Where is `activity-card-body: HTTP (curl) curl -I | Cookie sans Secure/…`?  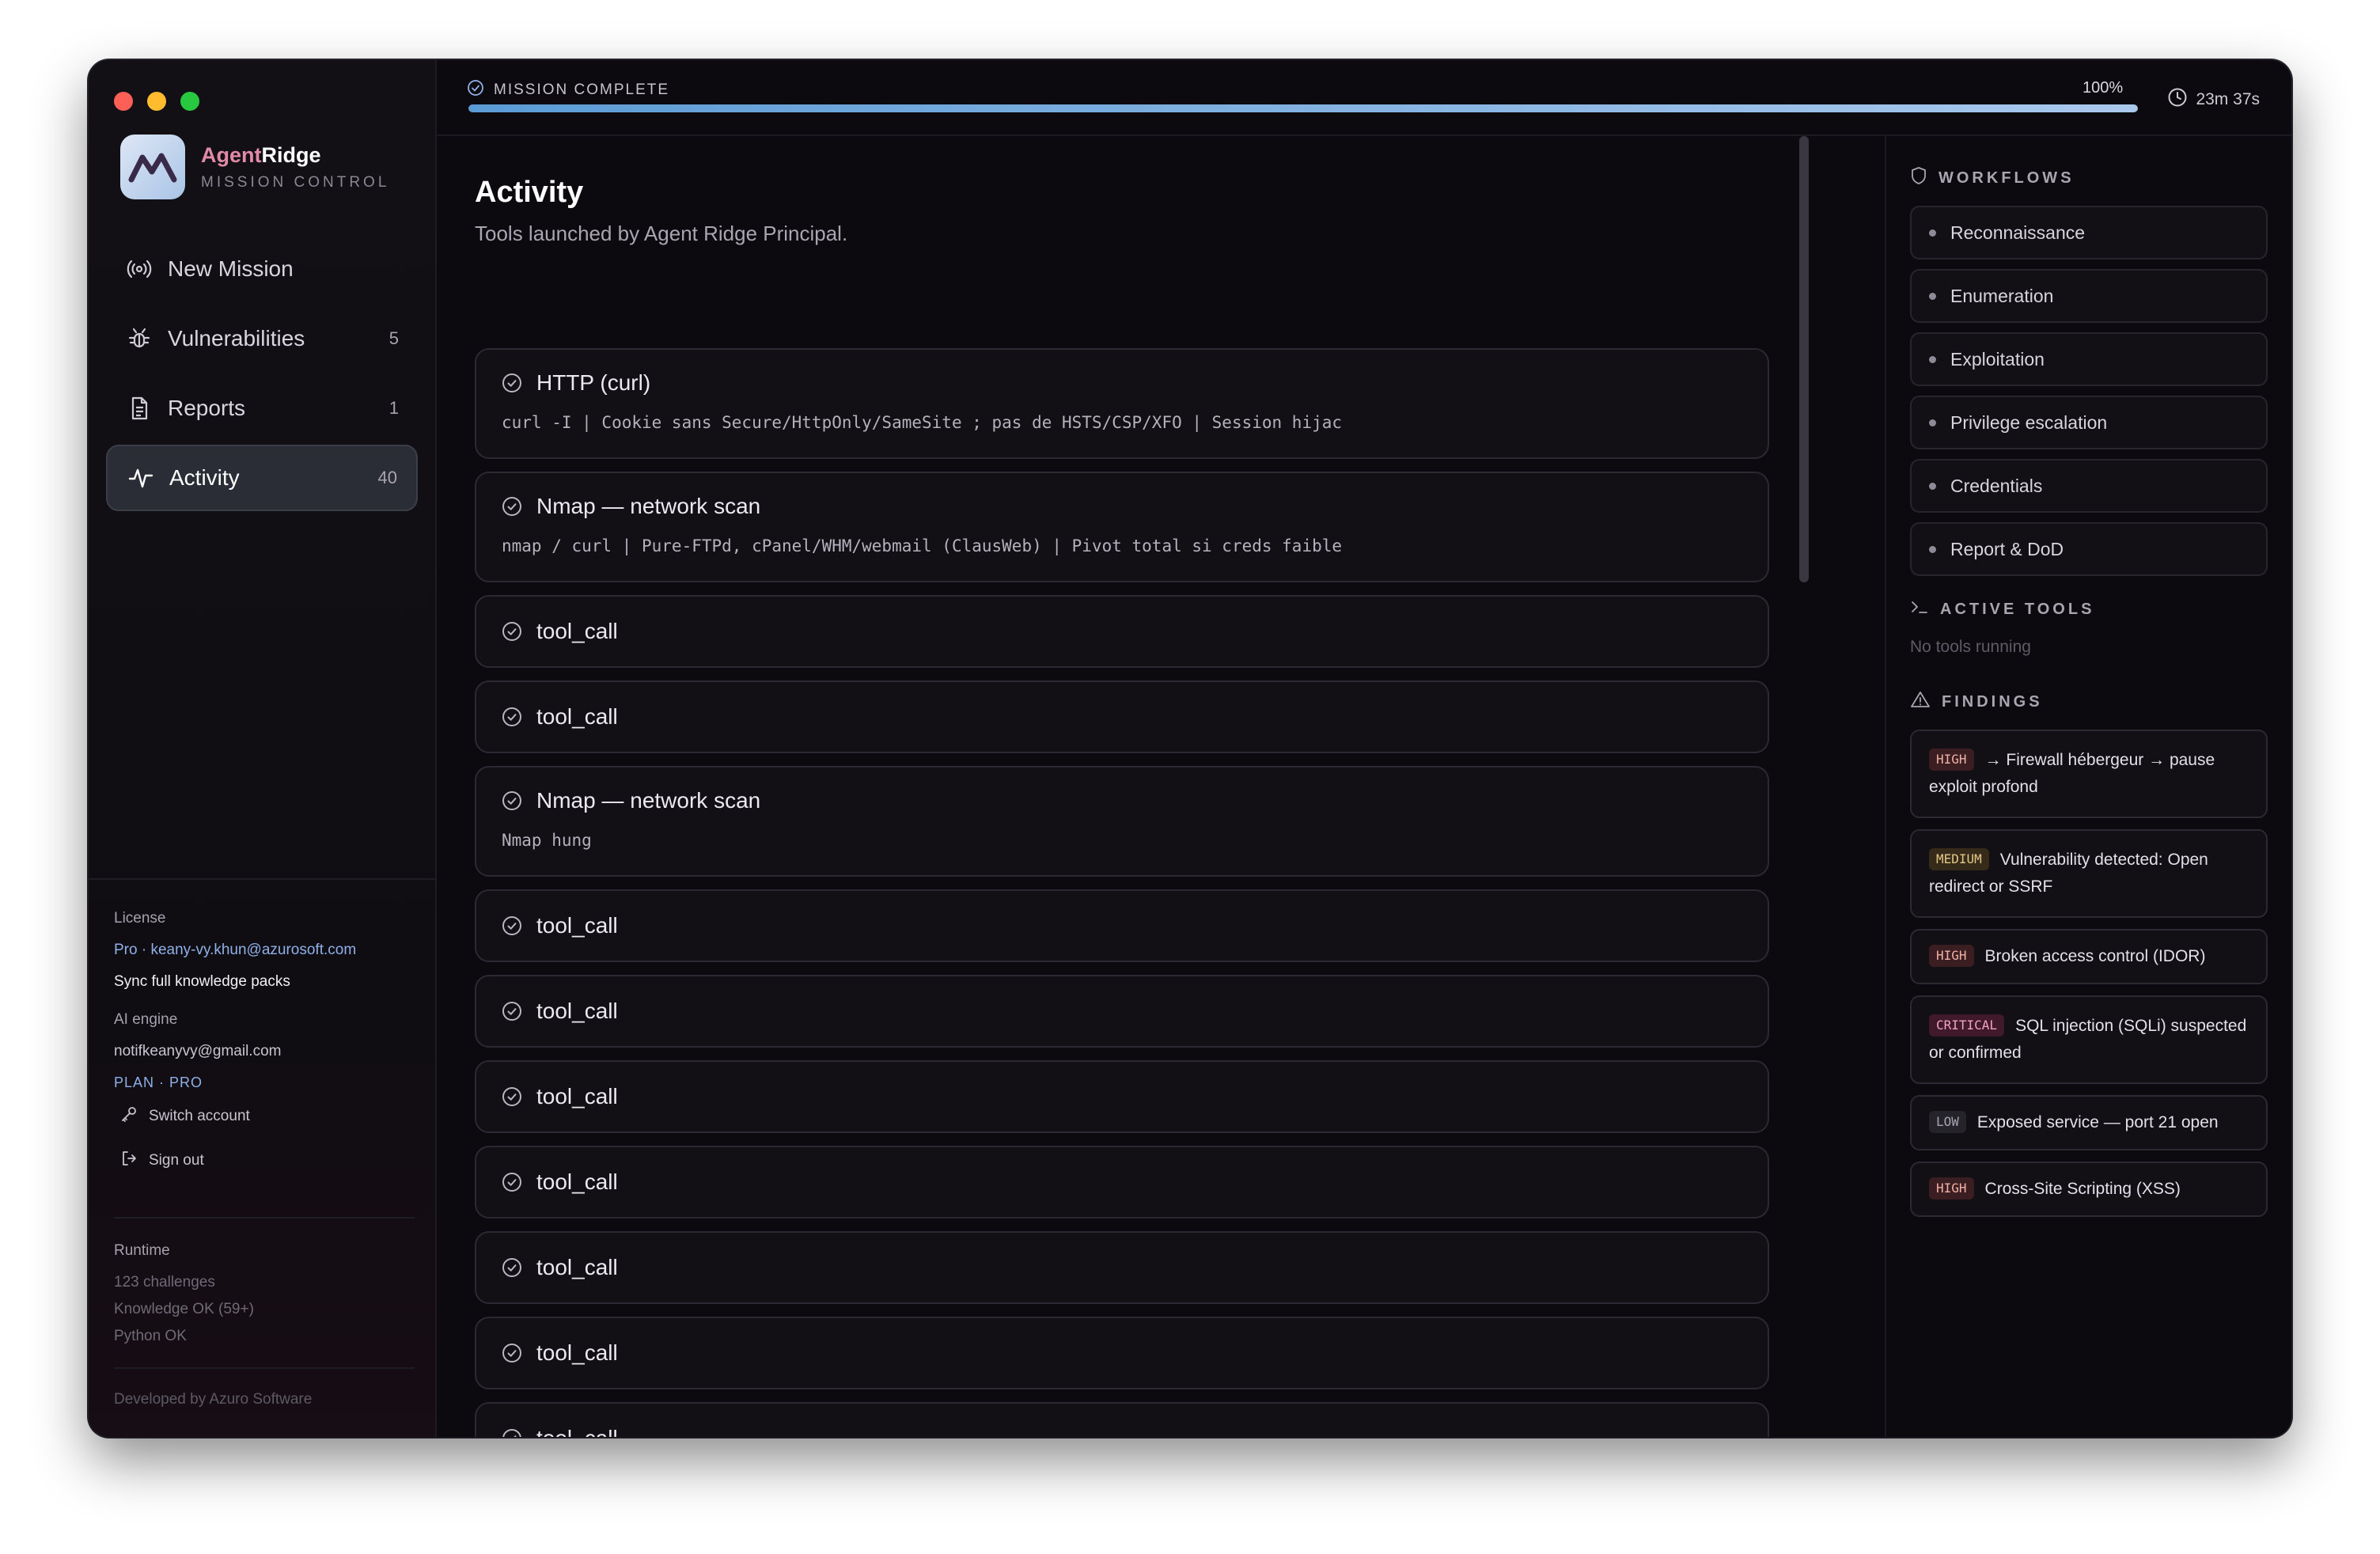
activity-card-body: HTTP (curl) curl -I | Cookie sans Secure/… is located at coordinates (1122, 401).